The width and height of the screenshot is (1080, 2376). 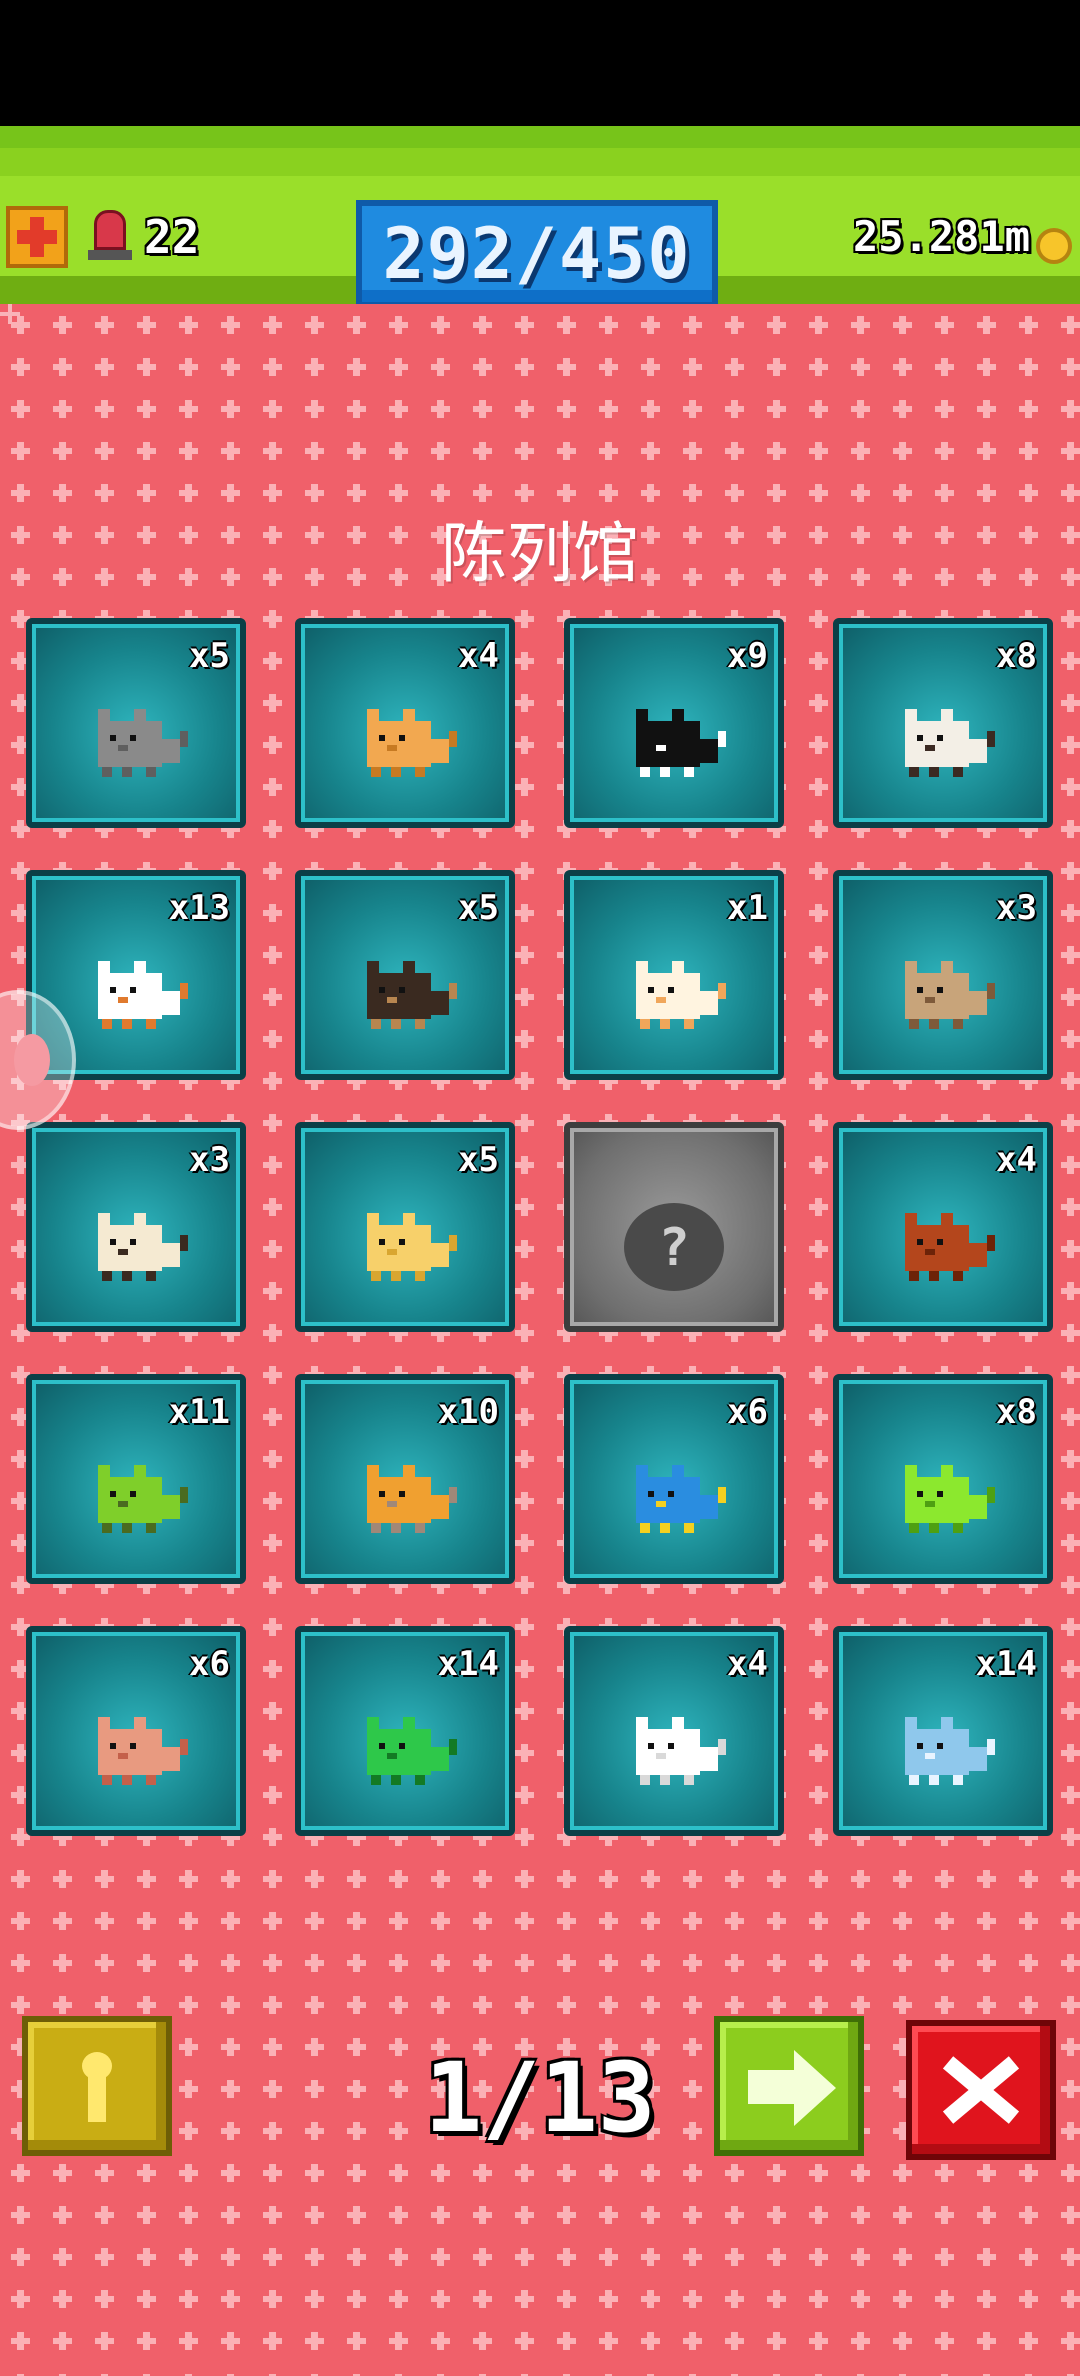 I want to click on page-title: 陈列馆, so click(x=540, y=553).